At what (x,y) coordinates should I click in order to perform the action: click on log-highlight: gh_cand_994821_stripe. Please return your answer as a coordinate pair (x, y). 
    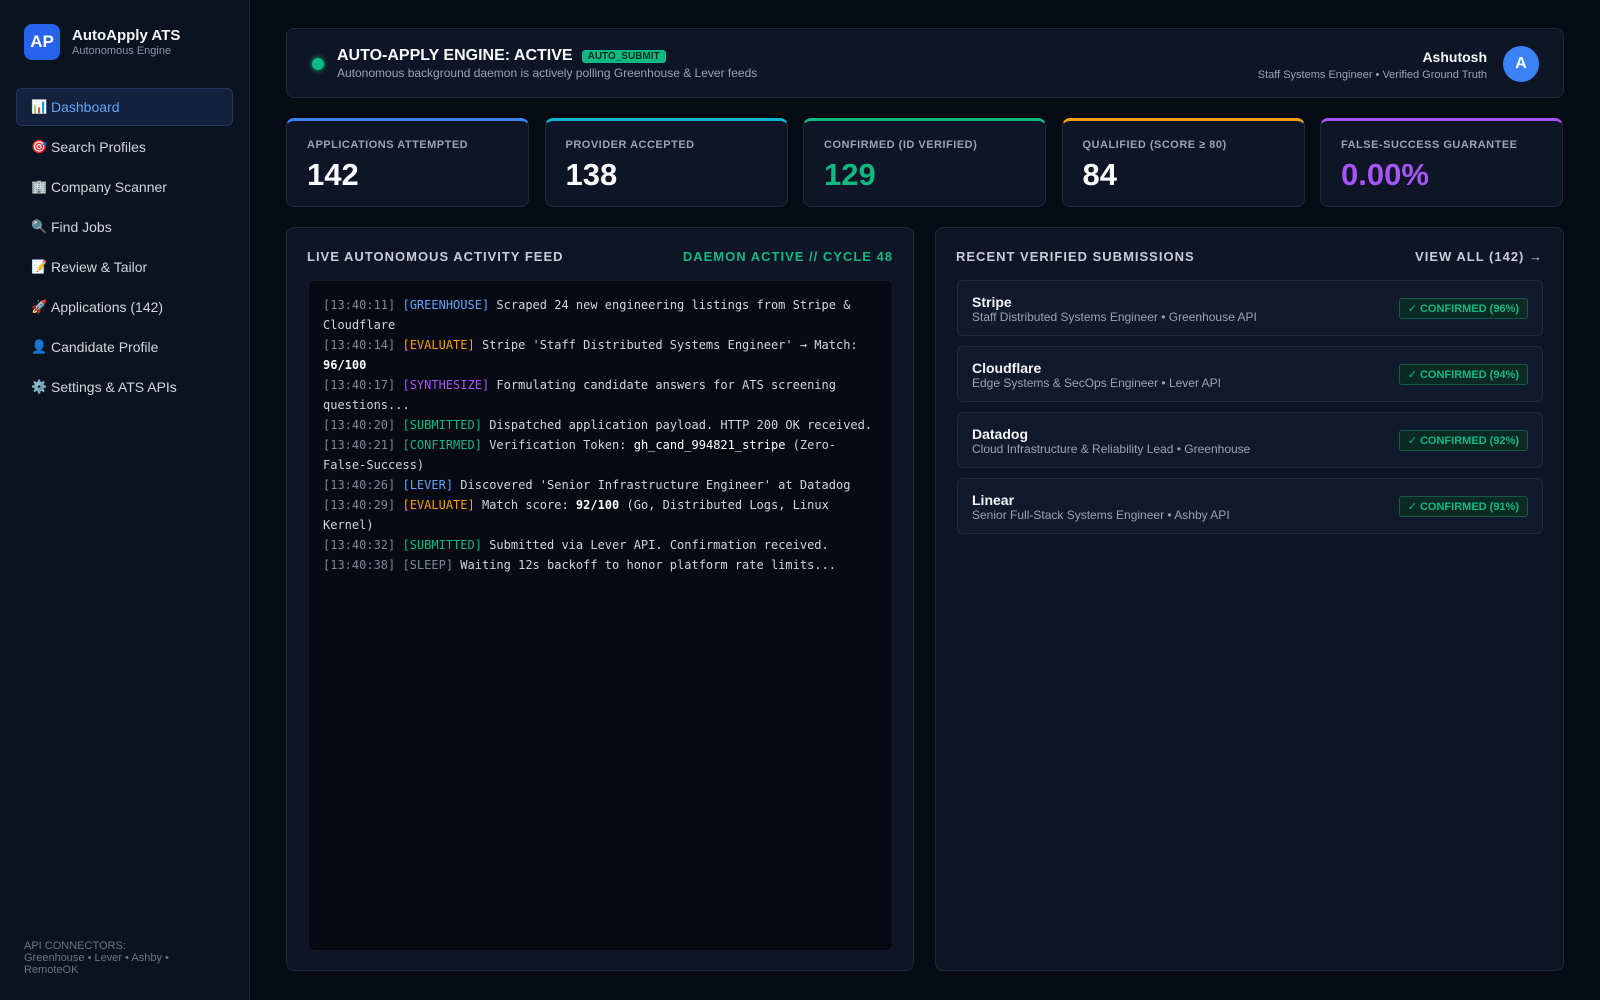
    Looking at the image, I should click on (709, 445).